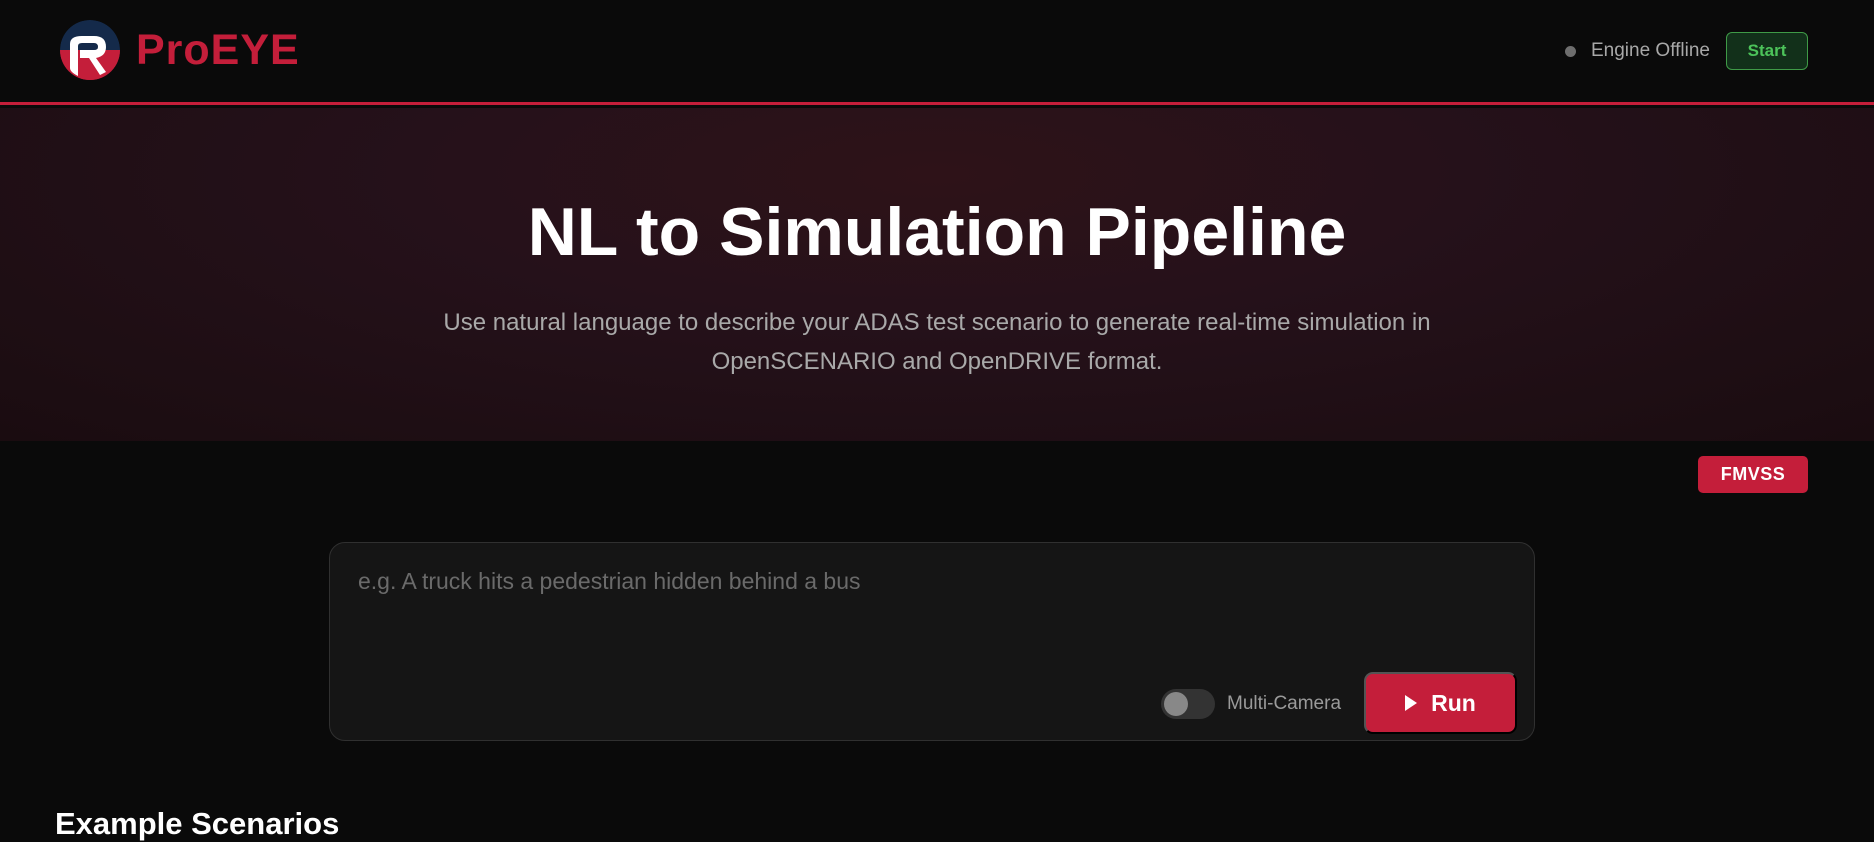  Describe the element at coordinates (928, 608) in the screenshot. I see `scenario-input` at that location.